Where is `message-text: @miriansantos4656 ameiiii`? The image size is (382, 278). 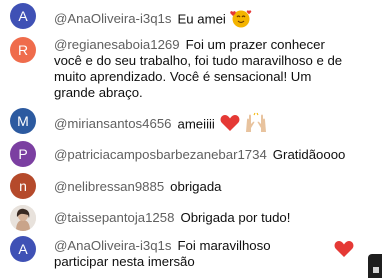
message-text: @miriansantos4656 ameiiii is located at coordinates (204, 125).